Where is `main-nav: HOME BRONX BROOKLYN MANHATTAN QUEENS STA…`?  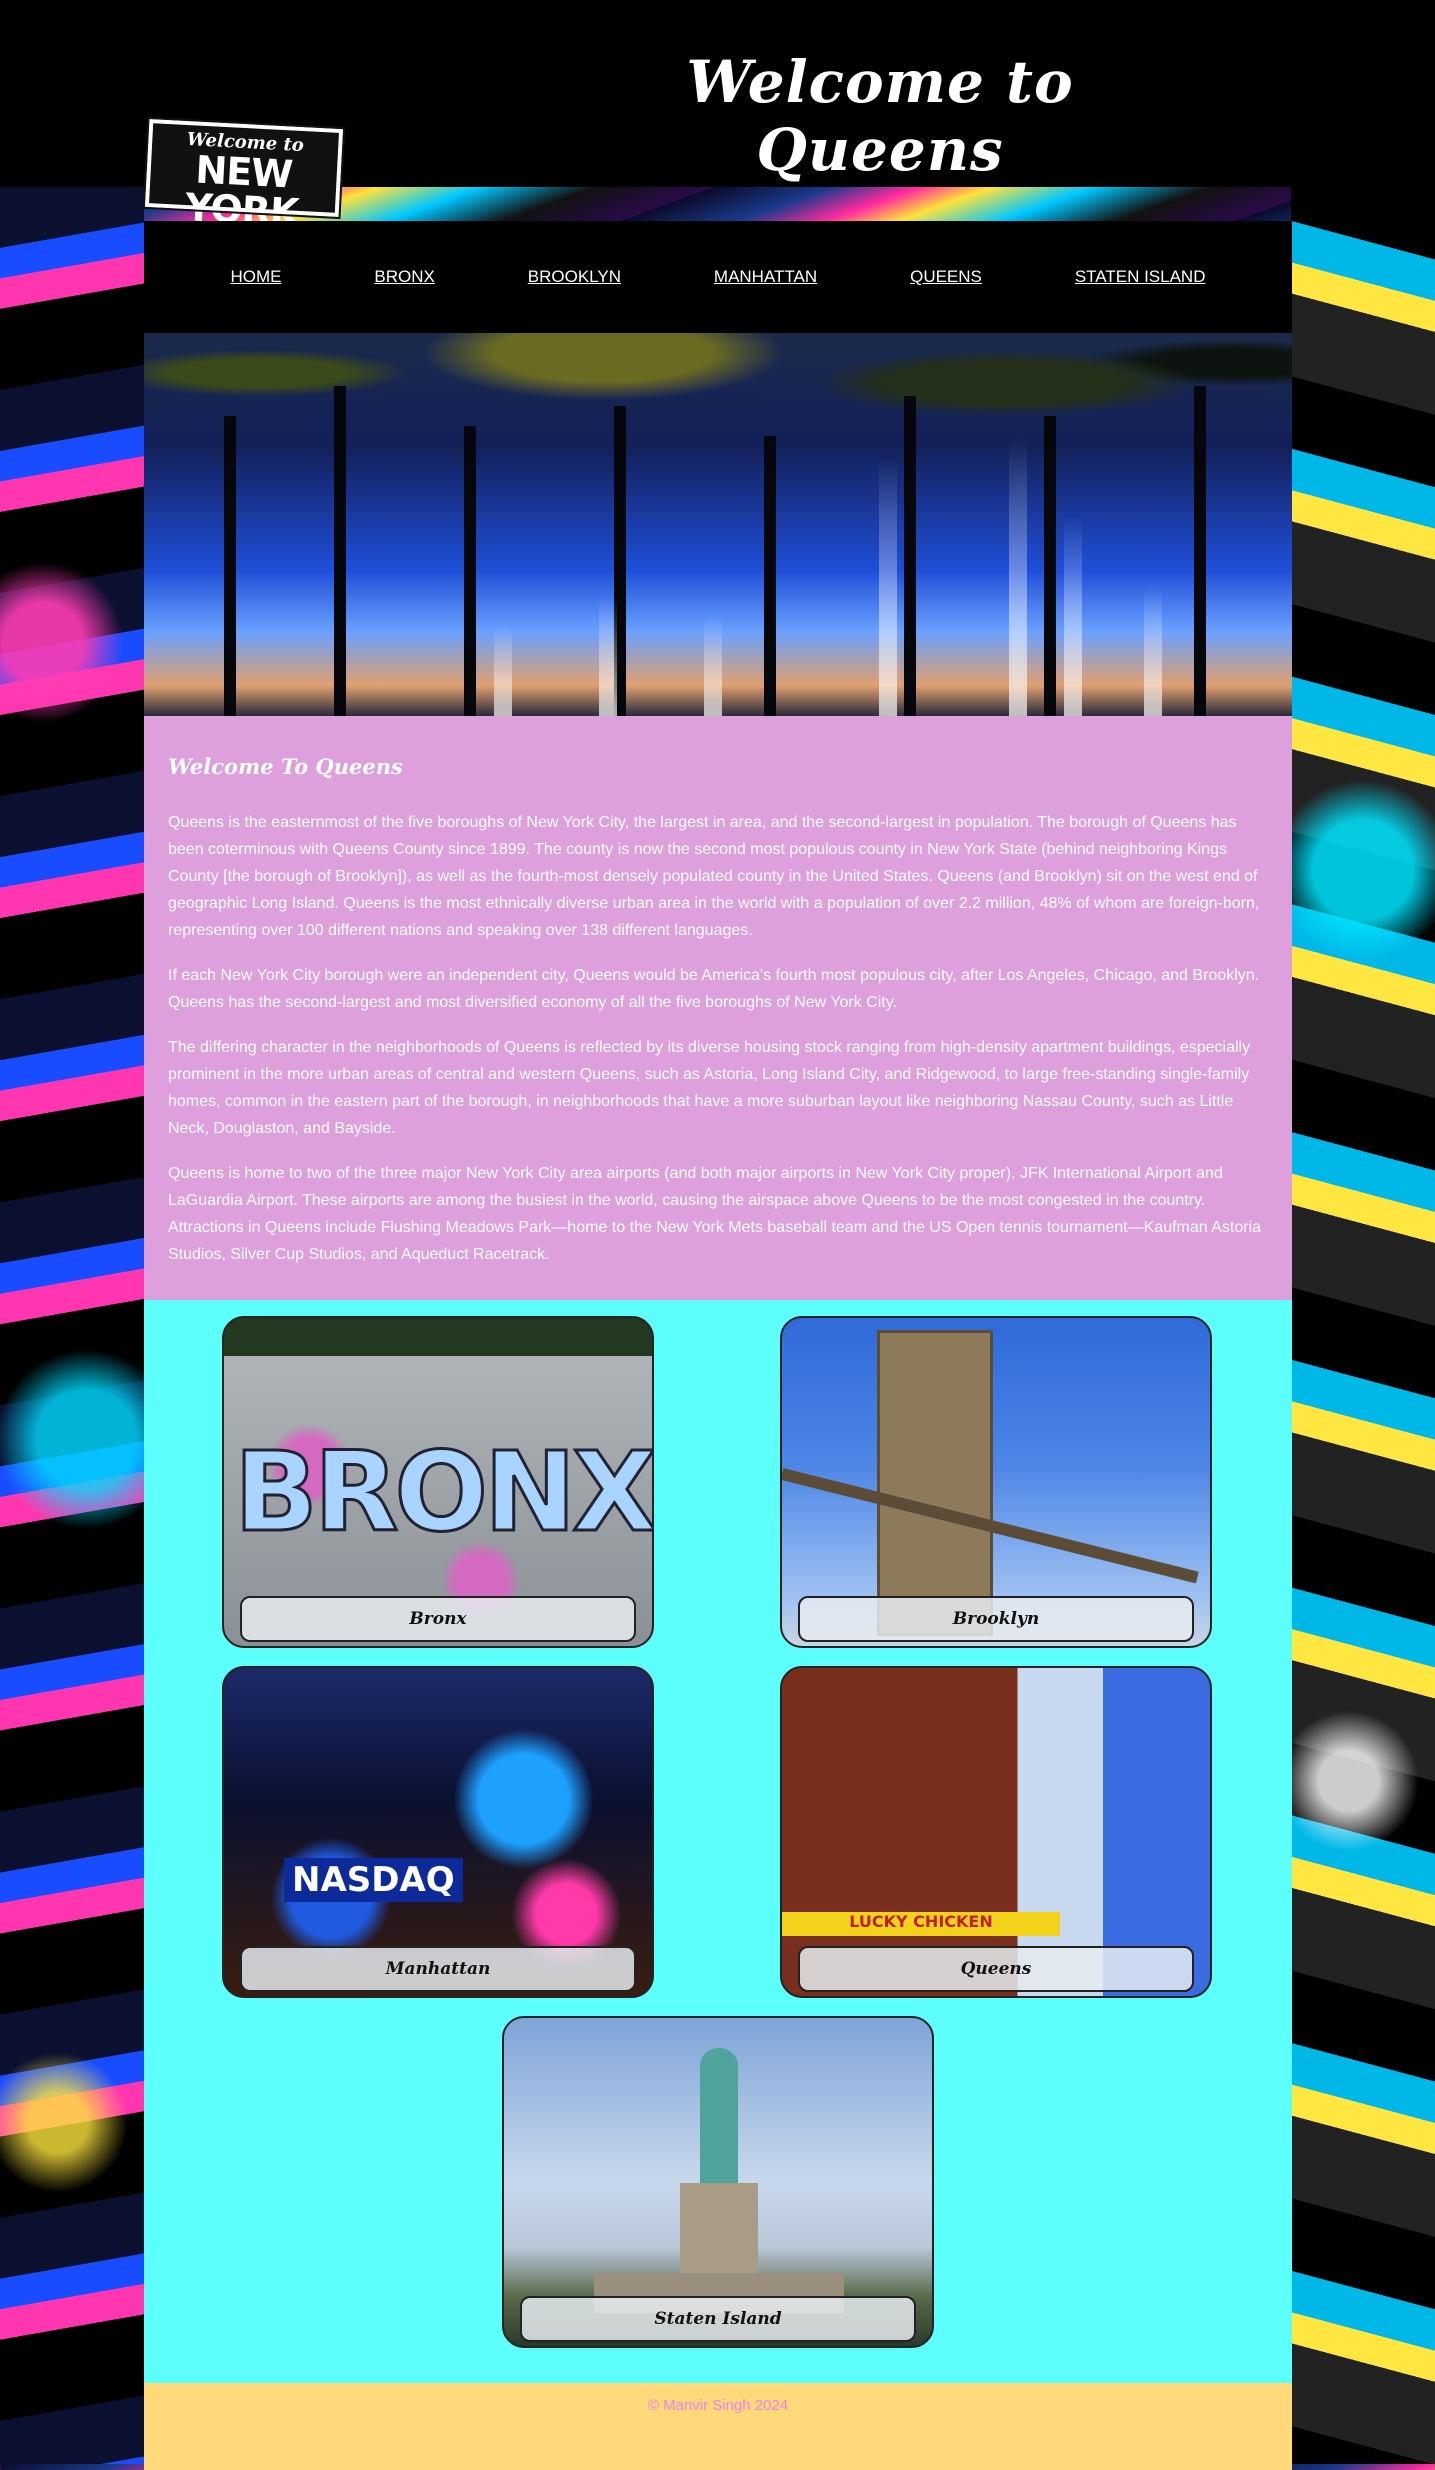 main-nav: HOME BRONX BROOKLYN MANHATTAN QUEENS STA… is located at coordinates (718, 277).